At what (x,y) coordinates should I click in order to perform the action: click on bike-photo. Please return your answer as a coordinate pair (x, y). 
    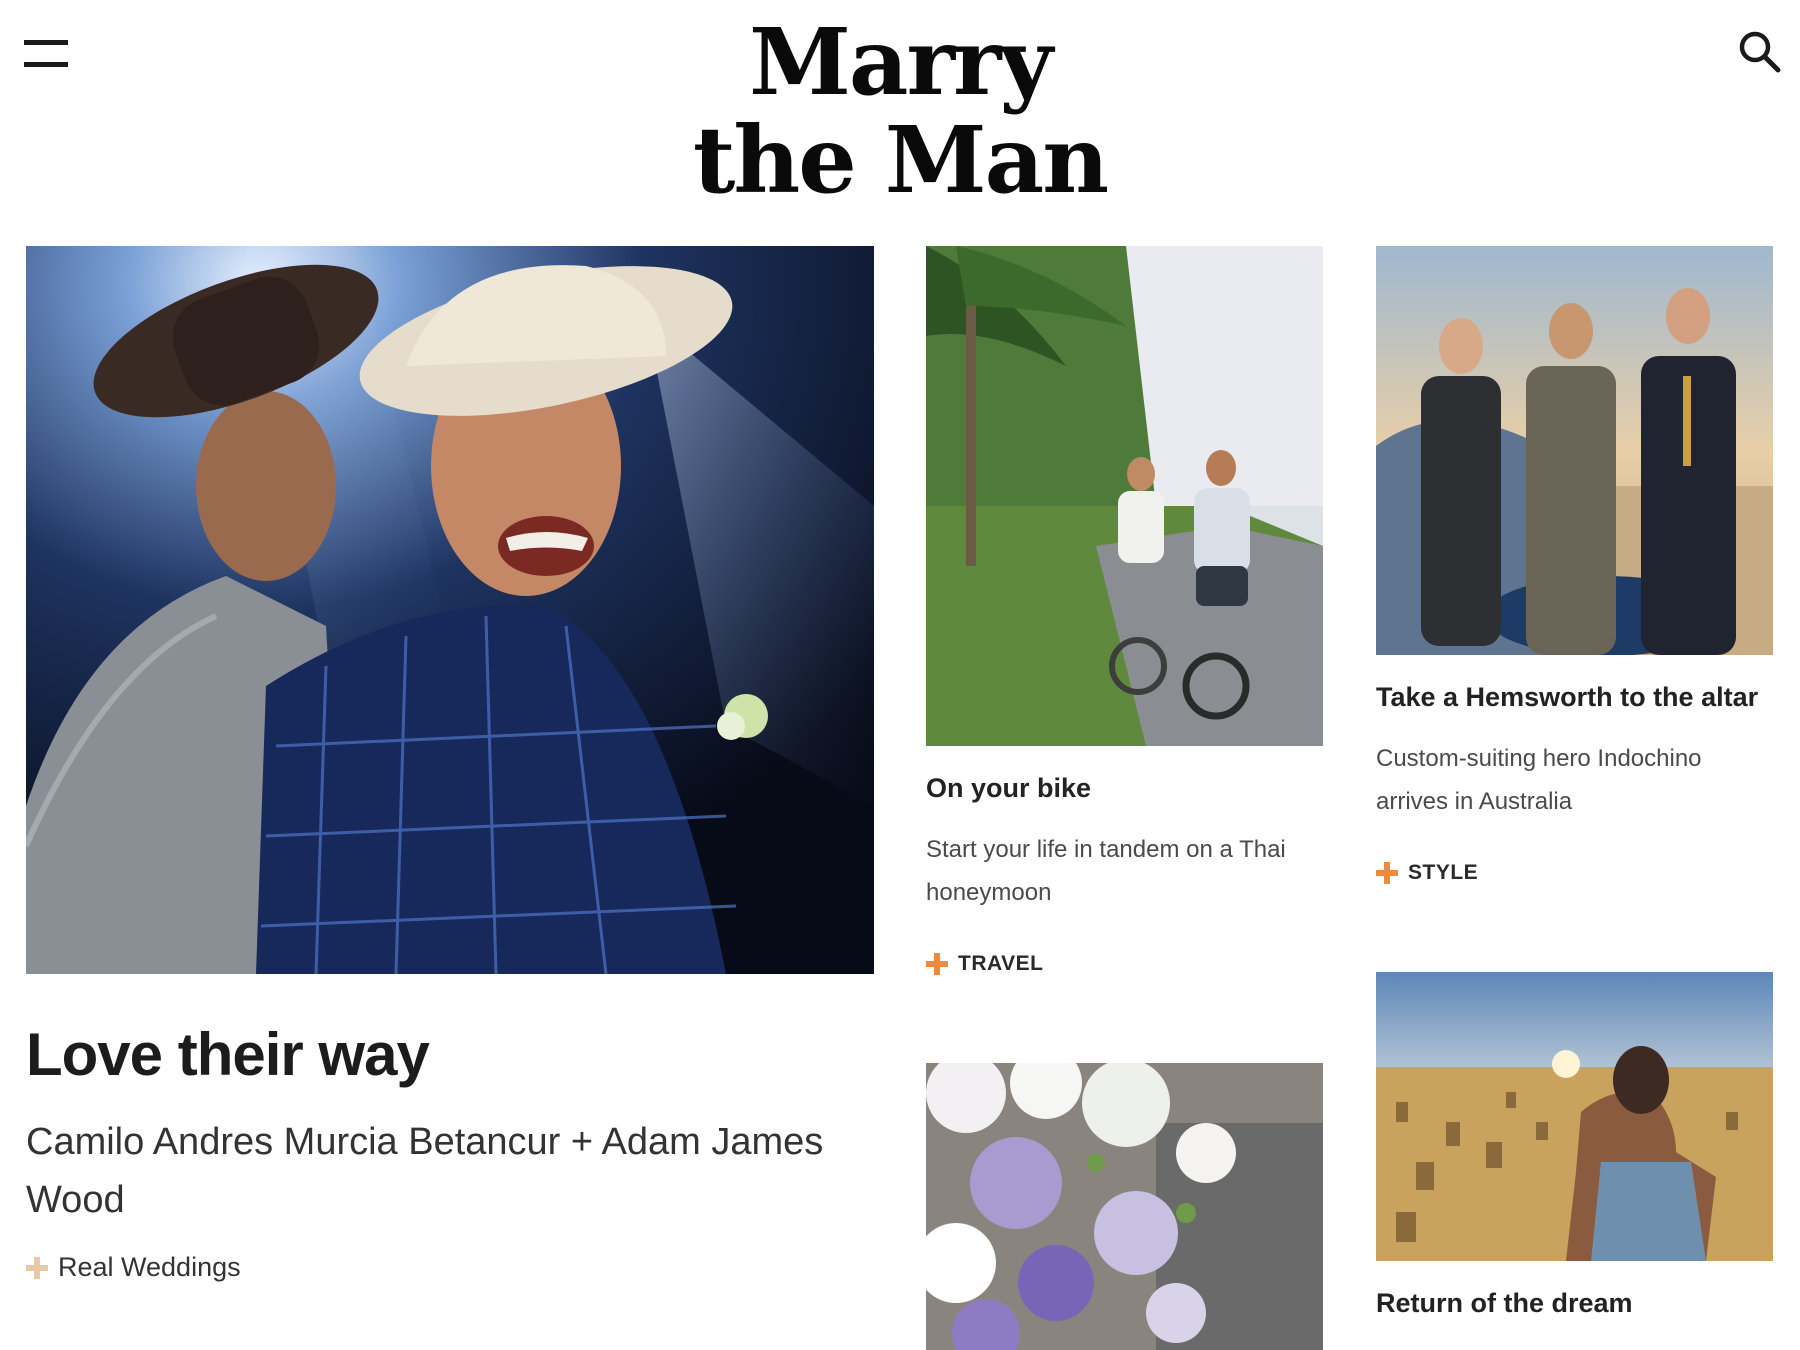
    Looking at the image, I should click on (1124, 496).